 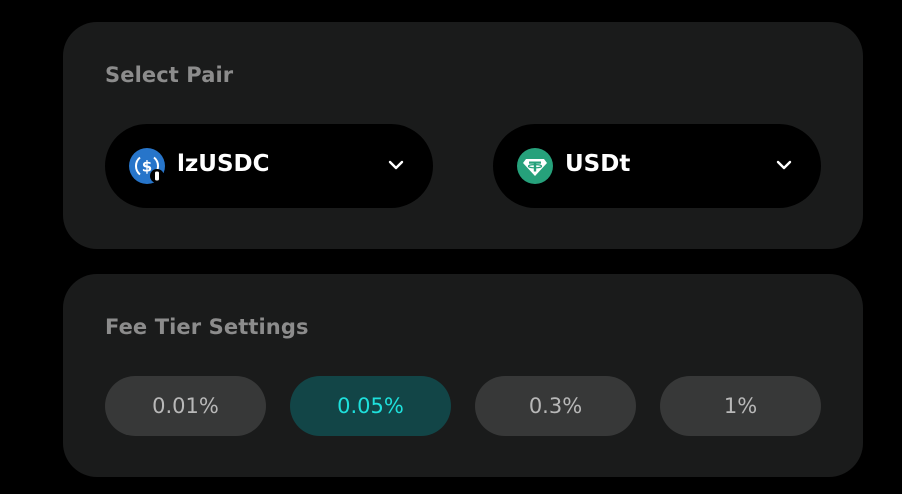 I want to click on usdc-bridged-icon: $, so click(x=147, y=166).